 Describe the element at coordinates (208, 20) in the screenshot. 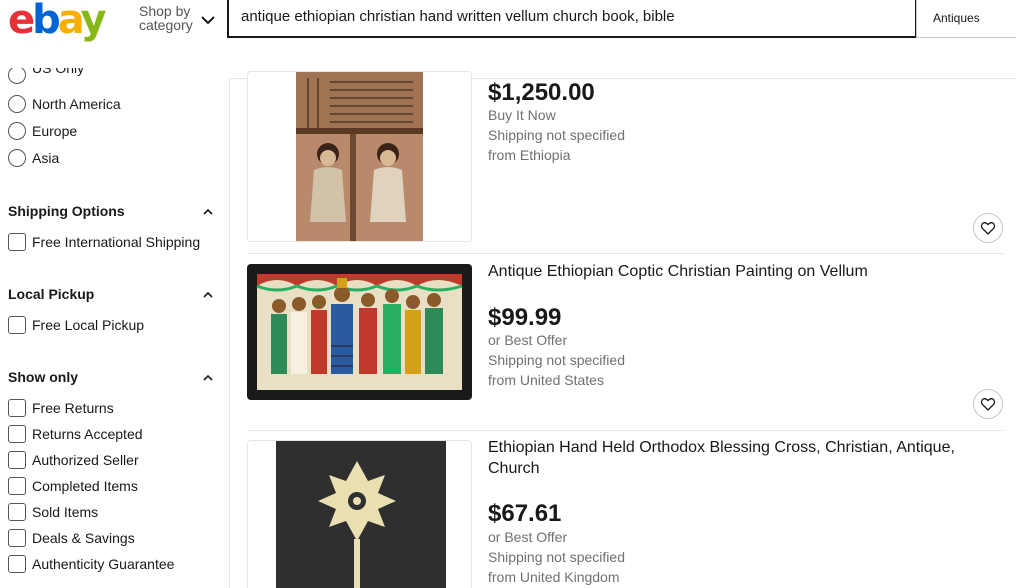

I see `chevron-down-icon` at that location.